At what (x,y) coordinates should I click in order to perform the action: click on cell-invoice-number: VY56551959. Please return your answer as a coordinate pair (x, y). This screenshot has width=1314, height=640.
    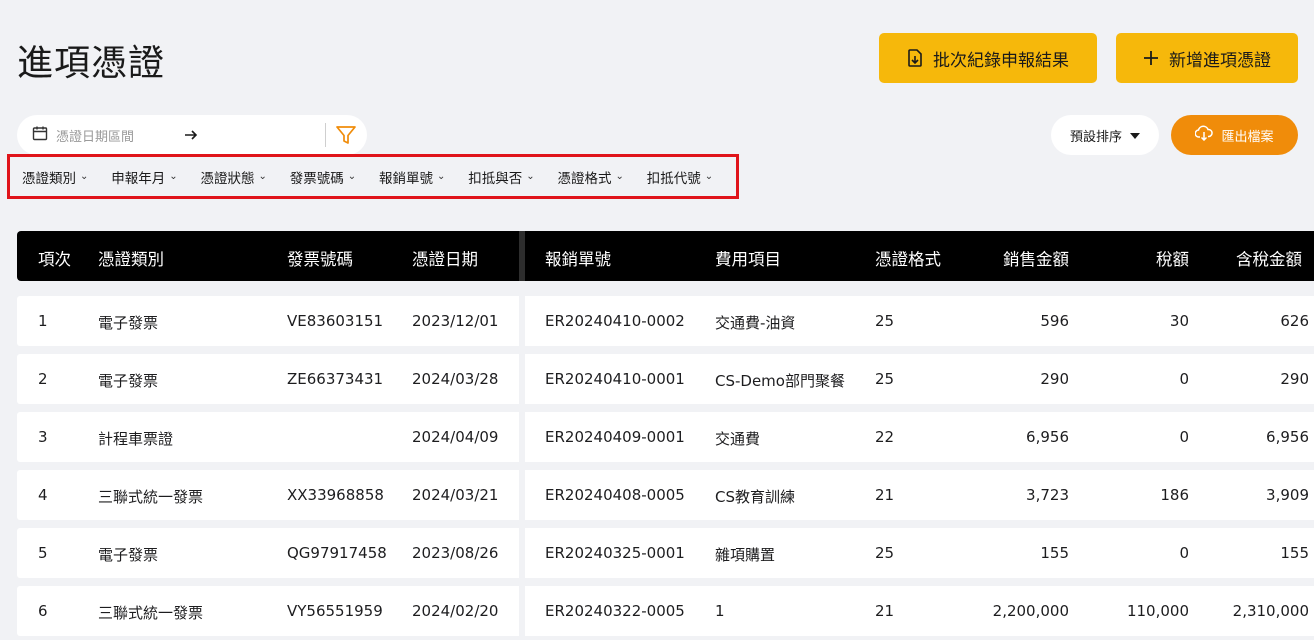
    Looking at the image, I should click on (335, 611).